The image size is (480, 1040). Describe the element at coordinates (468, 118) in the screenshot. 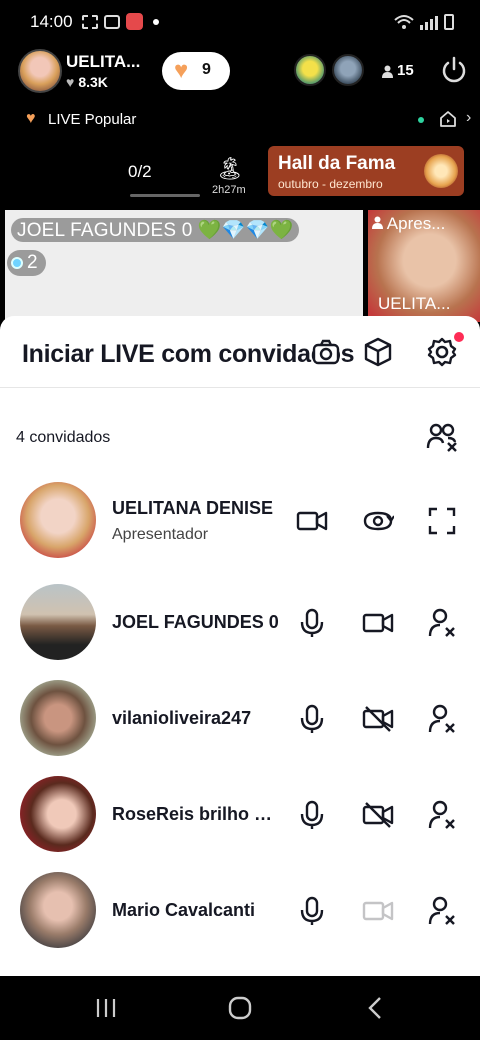

I see `chevron-right-icon: ›` at that location.